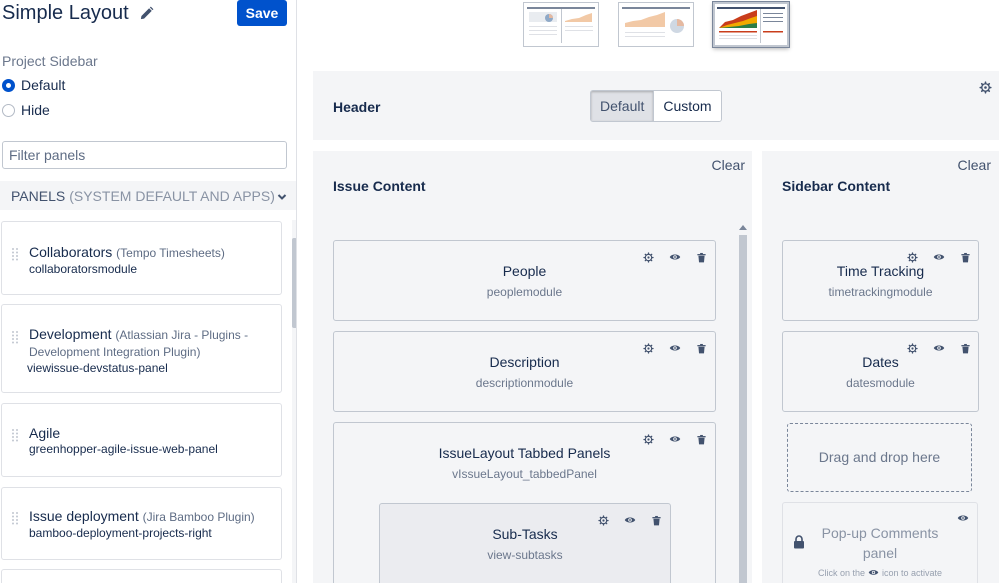  What do you see at coordinates (170, 253) in the screenshot?
I see `panel-source: (Tempo Timesheets)` at bounding box center [170, 253].